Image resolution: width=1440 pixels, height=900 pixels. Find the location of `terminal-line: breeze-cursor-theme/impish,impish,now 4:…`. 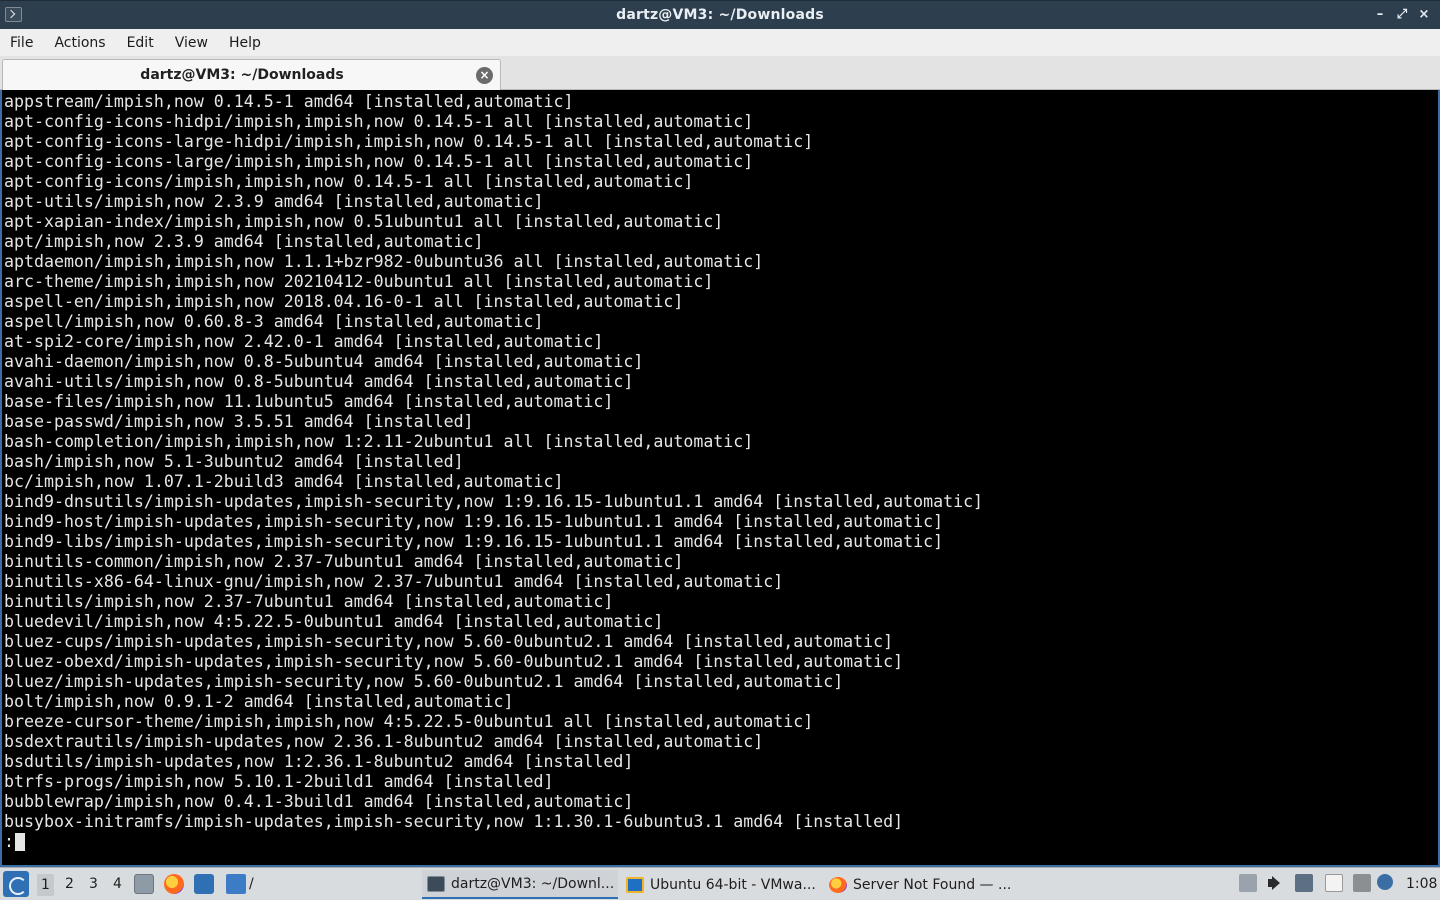

terminal-line: breeze-cursor-theme/impish,impish,now 4:… is located at coordinates (409, 721).